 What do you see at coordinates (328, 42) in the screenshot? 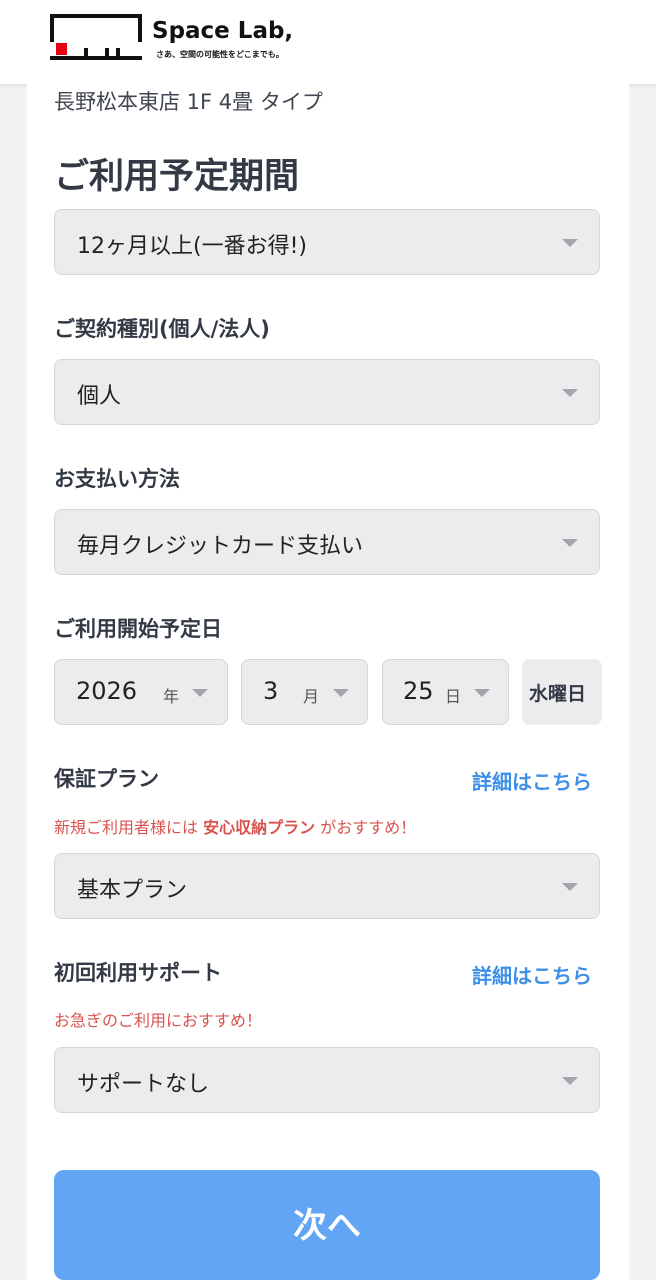
I see `site-header: Space Lab, さあ、空間の可能性をどこまでも。` at bounding box center [328, 42].